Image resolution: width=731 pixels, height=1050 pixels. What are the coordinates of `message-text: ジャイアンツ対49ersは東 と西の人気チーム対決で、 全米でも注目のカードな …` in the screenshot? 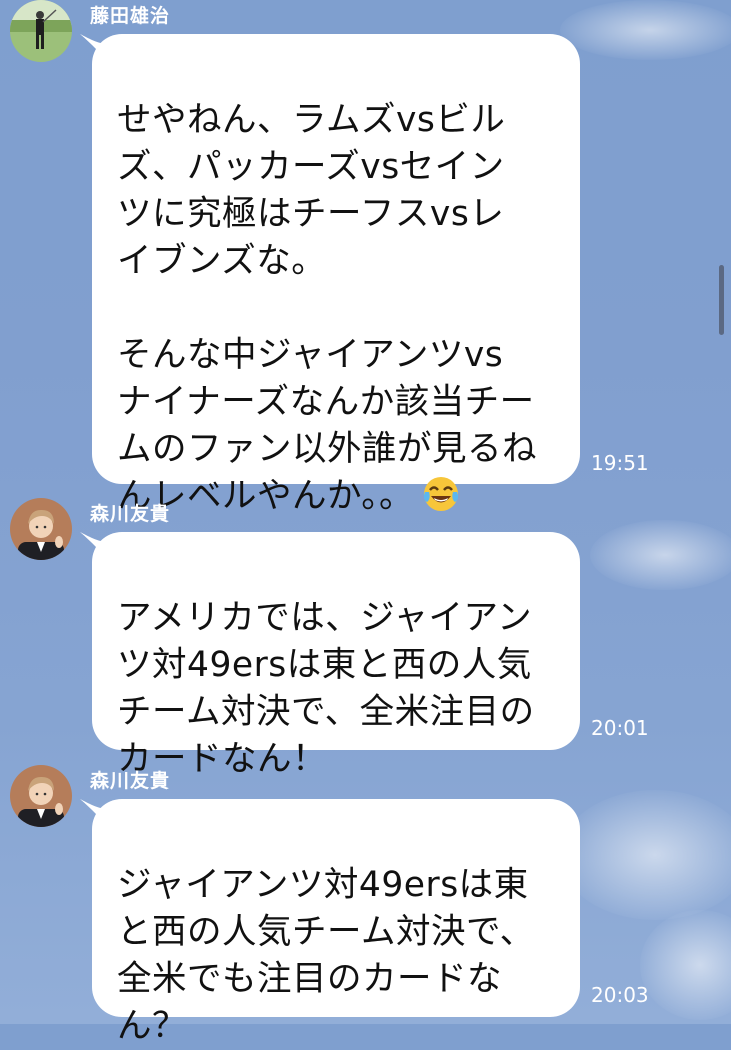 It's located at (326, 955).